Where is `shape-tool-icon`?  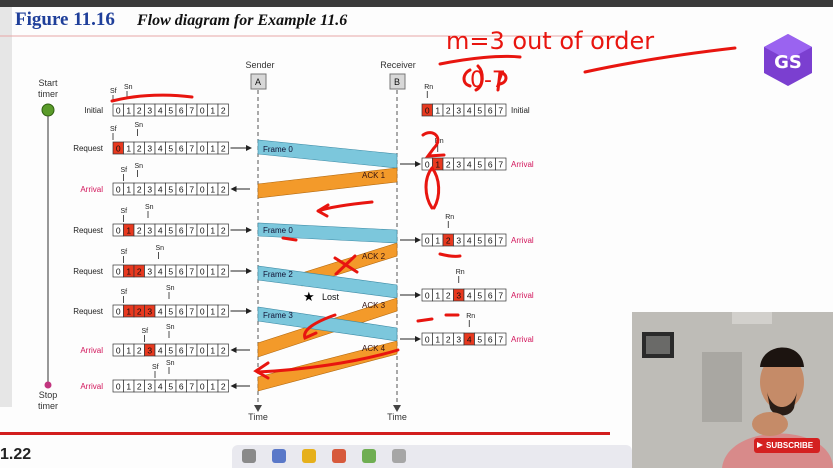 shape-tool-icon is located at coordinates (369, 456).